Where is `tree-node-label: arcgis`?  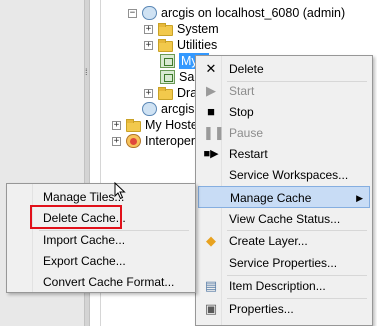
tree-node-label: arcgis is located at coordinates (178, 109).